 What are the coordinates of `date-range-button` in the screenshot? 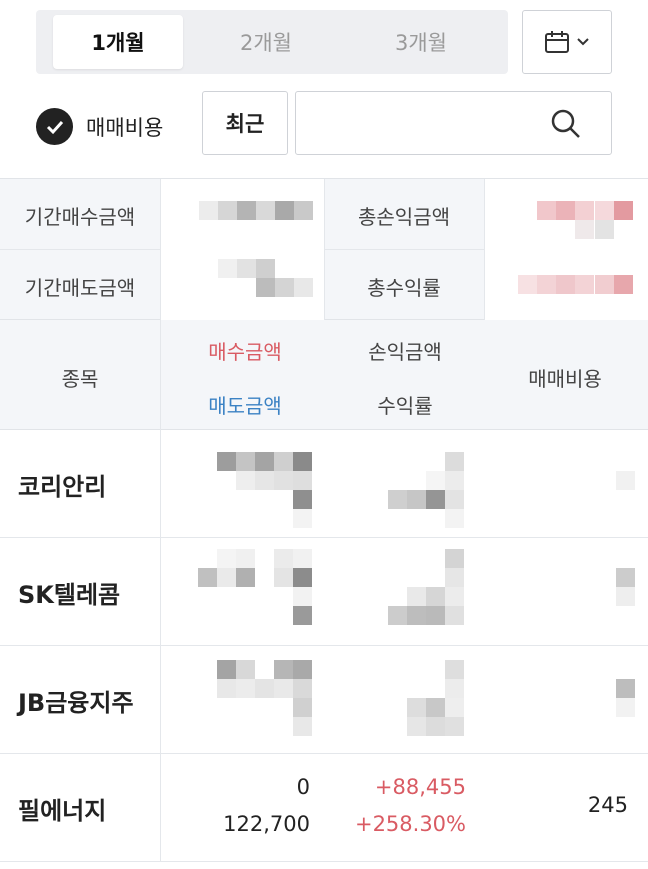 It's located at (567, 42).